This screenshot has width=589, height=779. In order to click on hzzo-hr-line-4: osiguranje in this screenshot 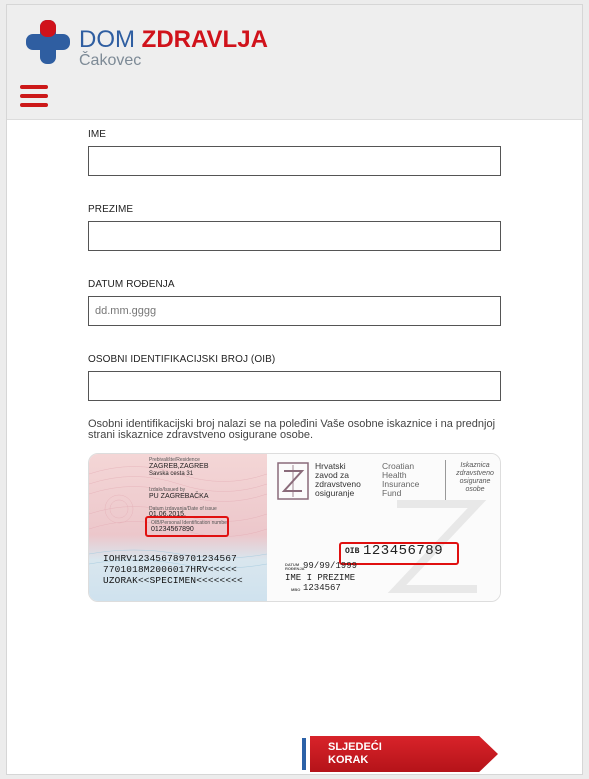, I will do `click(335, 493)`.